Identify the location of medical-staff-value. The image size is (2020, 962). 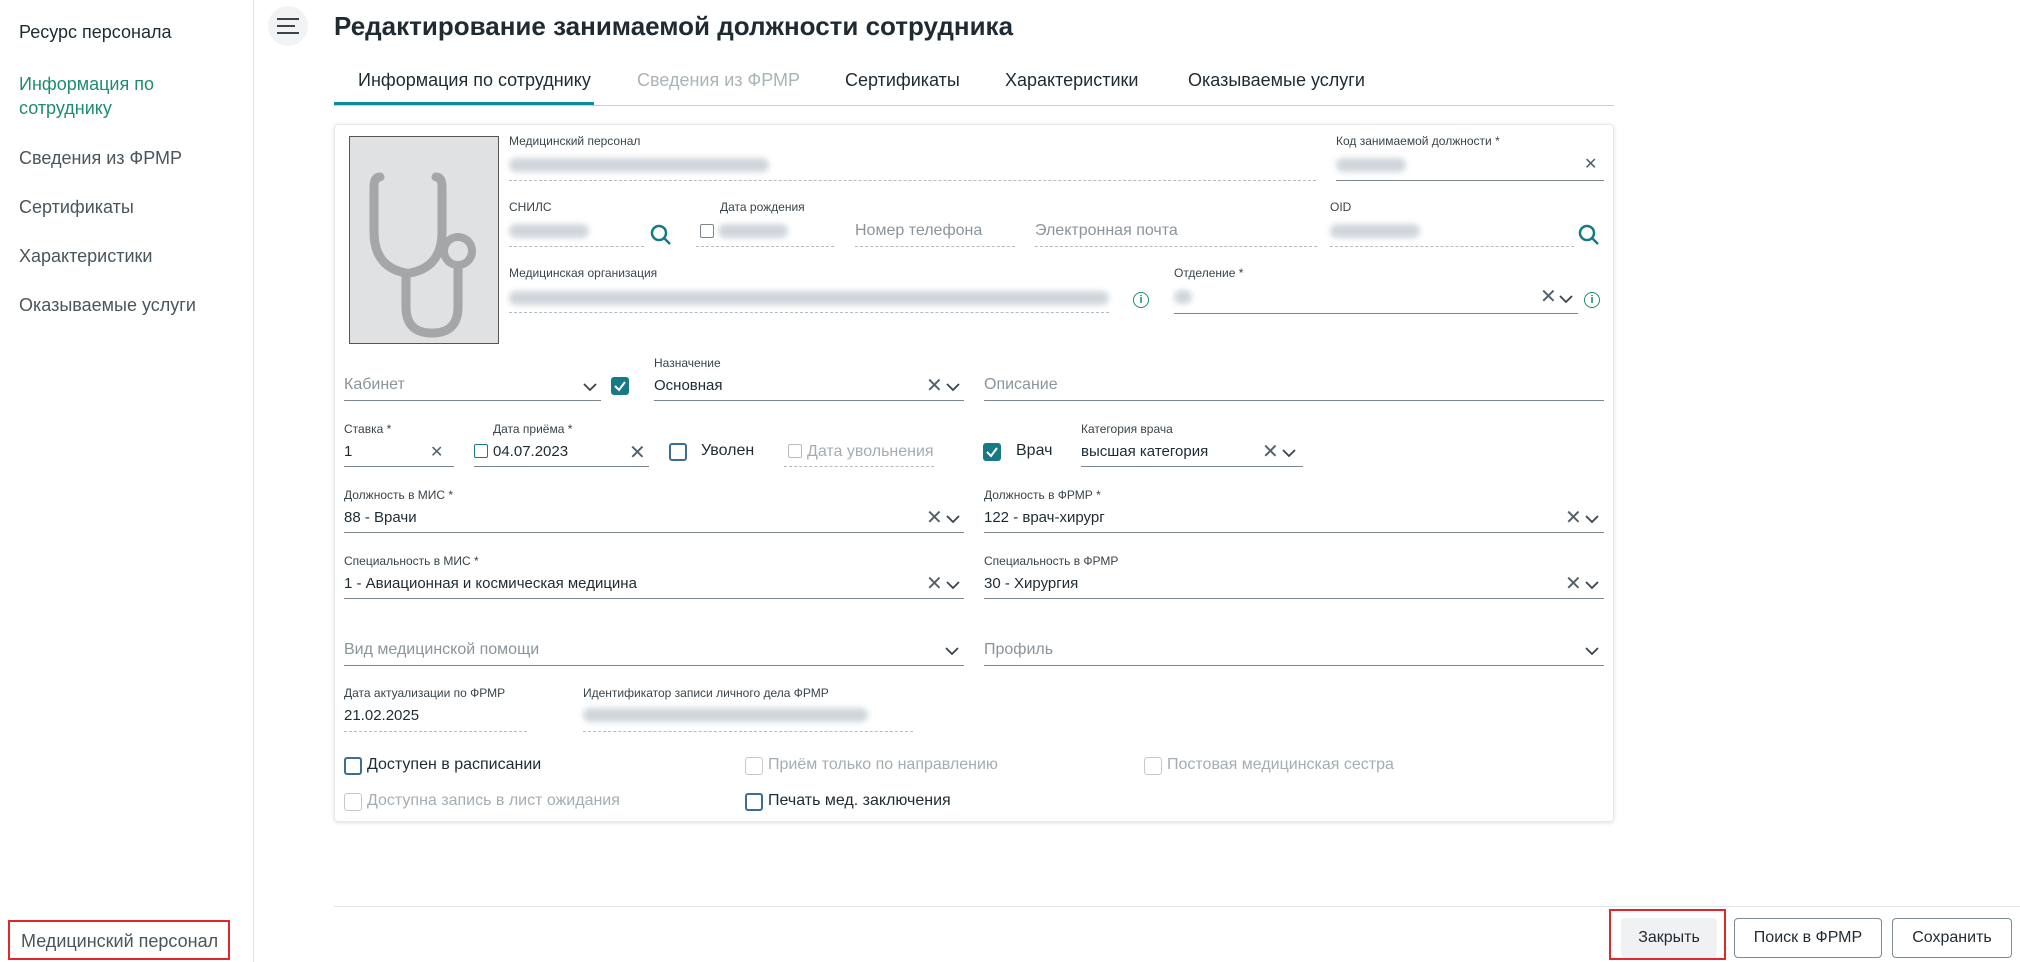
(639, 165).